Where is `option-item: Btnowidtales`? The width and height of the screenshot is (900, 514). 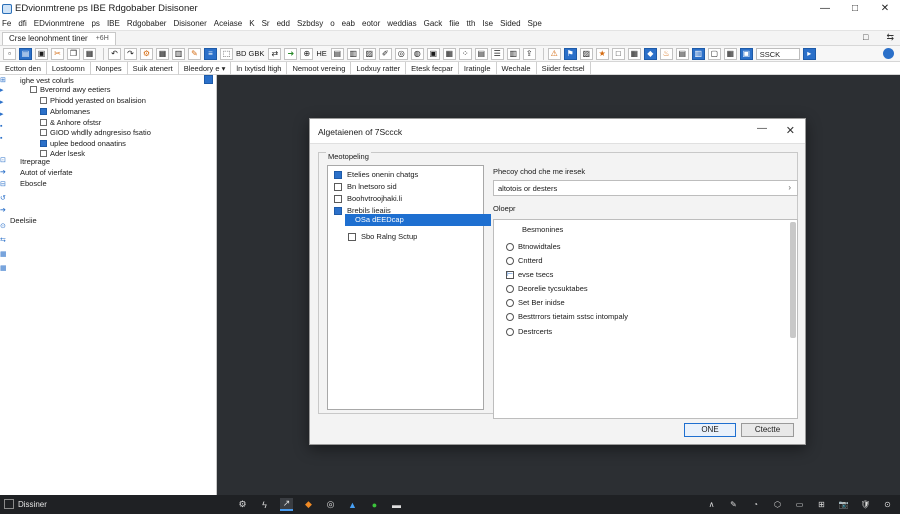
option-item: Btnowidtales is located at coordinates (533, 246).